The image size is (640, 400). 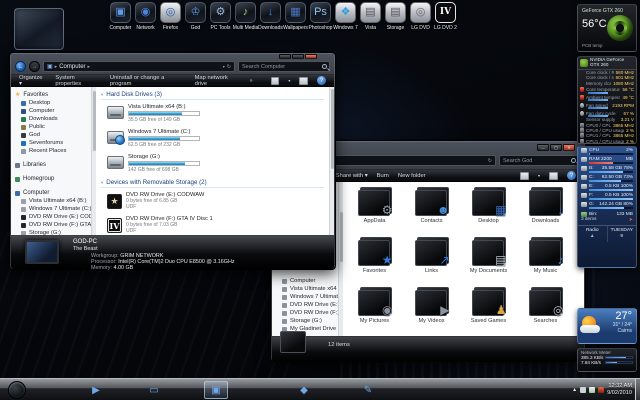 What do you see at coordinates (285, 56) in the screenshot?
I see `minimize-button` at bounding box center [285, 56].